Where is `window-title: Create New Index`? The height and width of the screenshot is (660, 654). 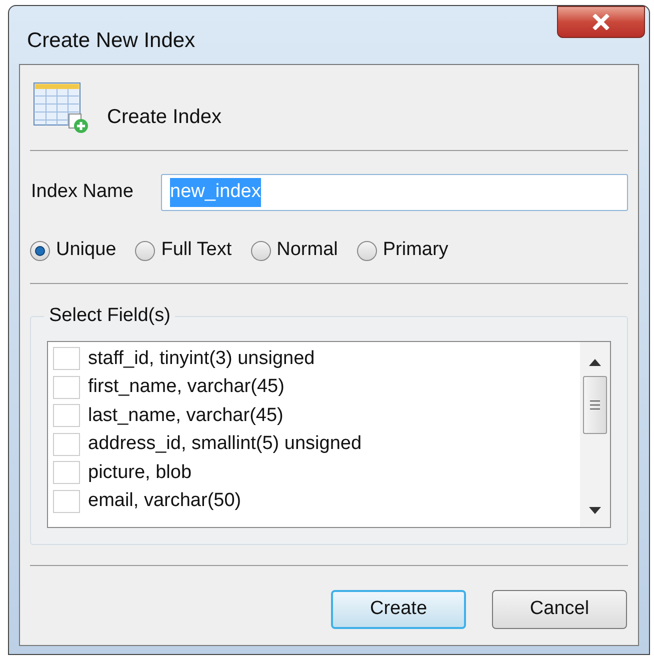
window-title: Create New Index is located at coordinates (111, 41).